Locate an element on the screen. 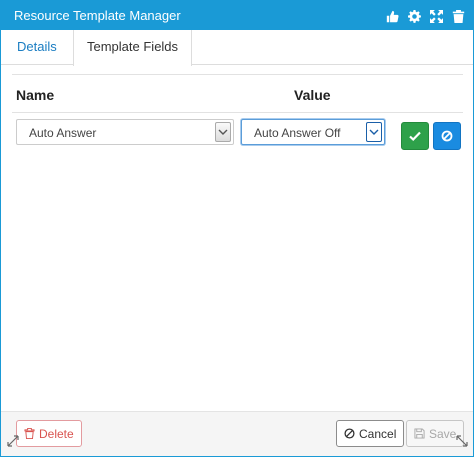 The image size is (474, 457). name-select: Auto Answer is located at coordinates (125, 132).